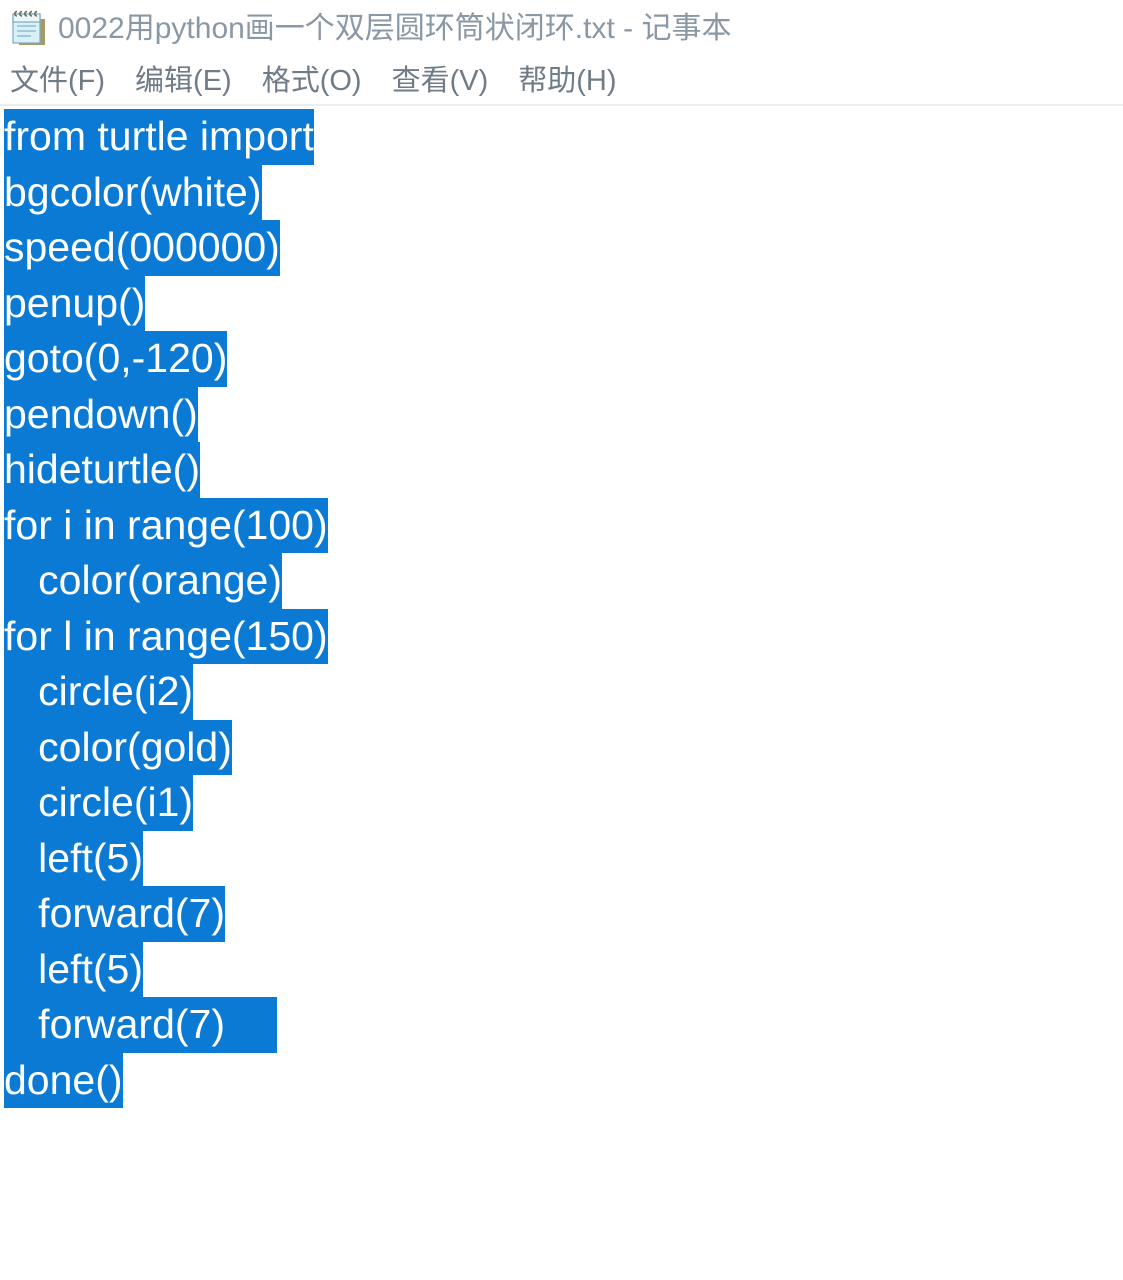 The image size is (1123, 1280). Describe the element at coordinates (102, 470) in the screenshot. I see `selected-text: hideturtle()` at that location.